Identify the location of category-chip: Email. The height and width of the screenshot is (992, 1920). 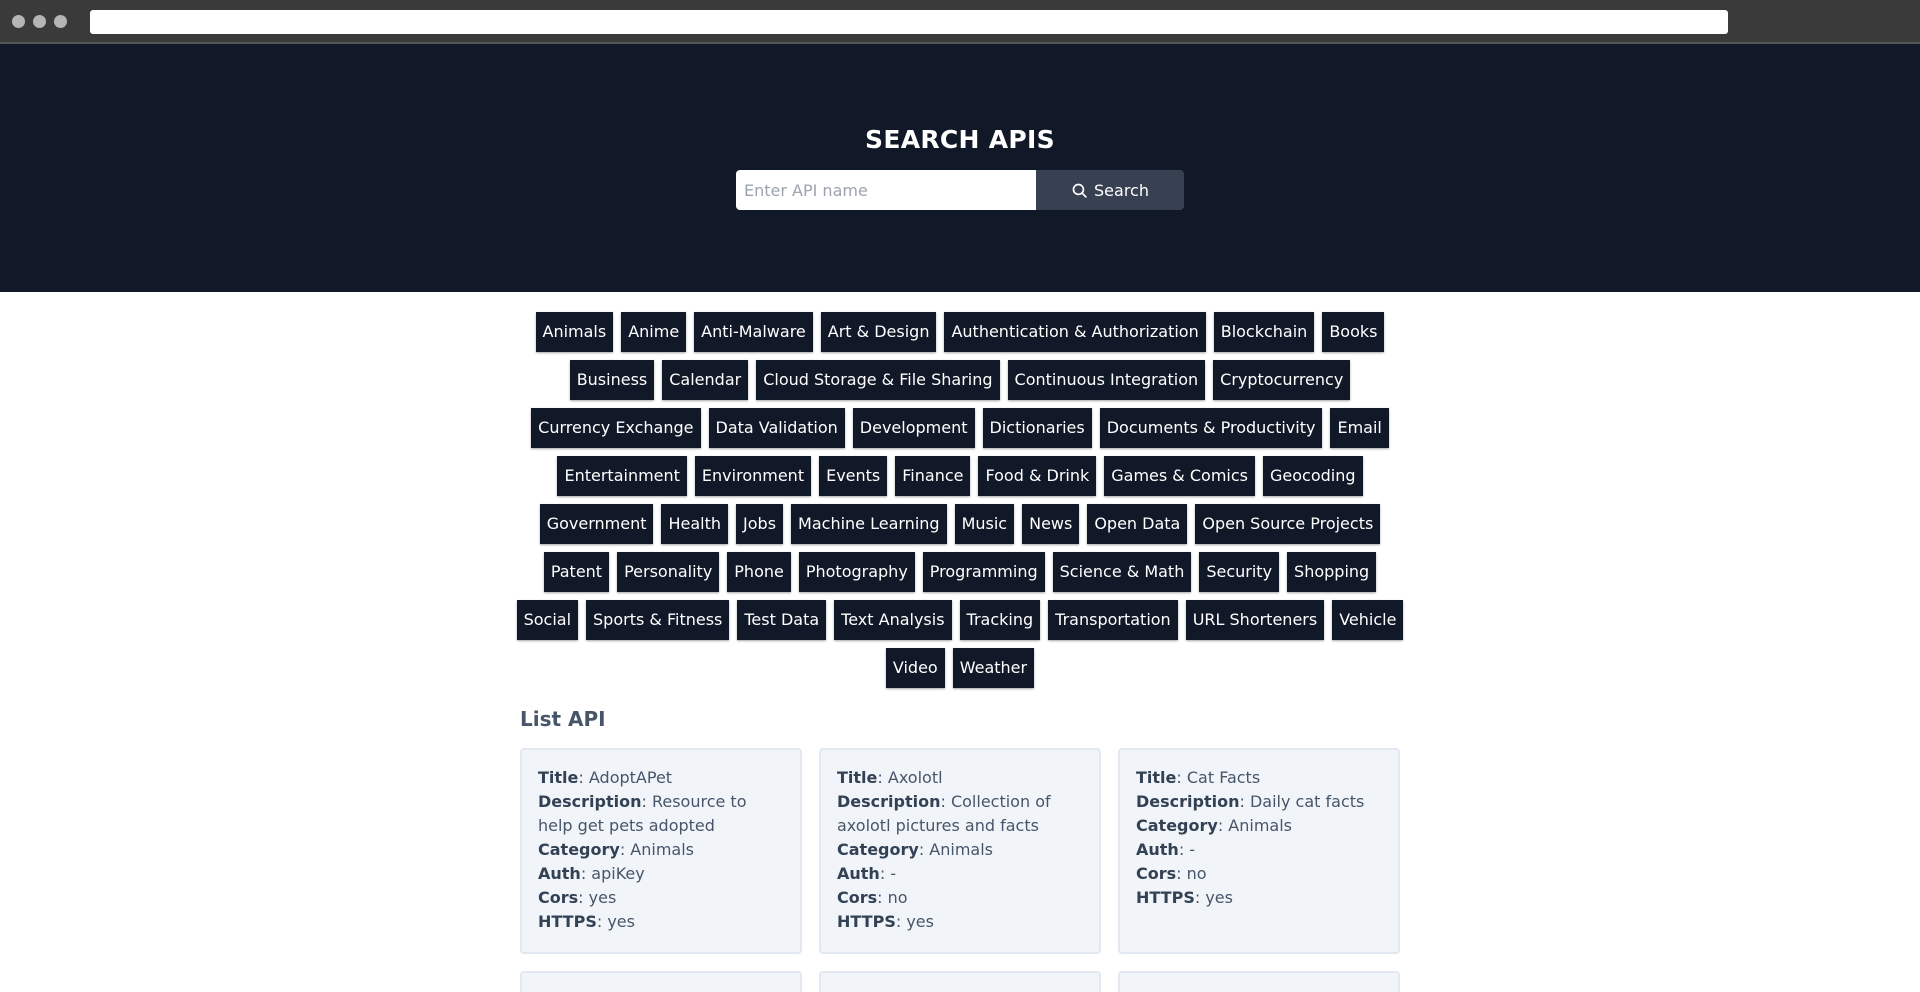
(1359, 428).